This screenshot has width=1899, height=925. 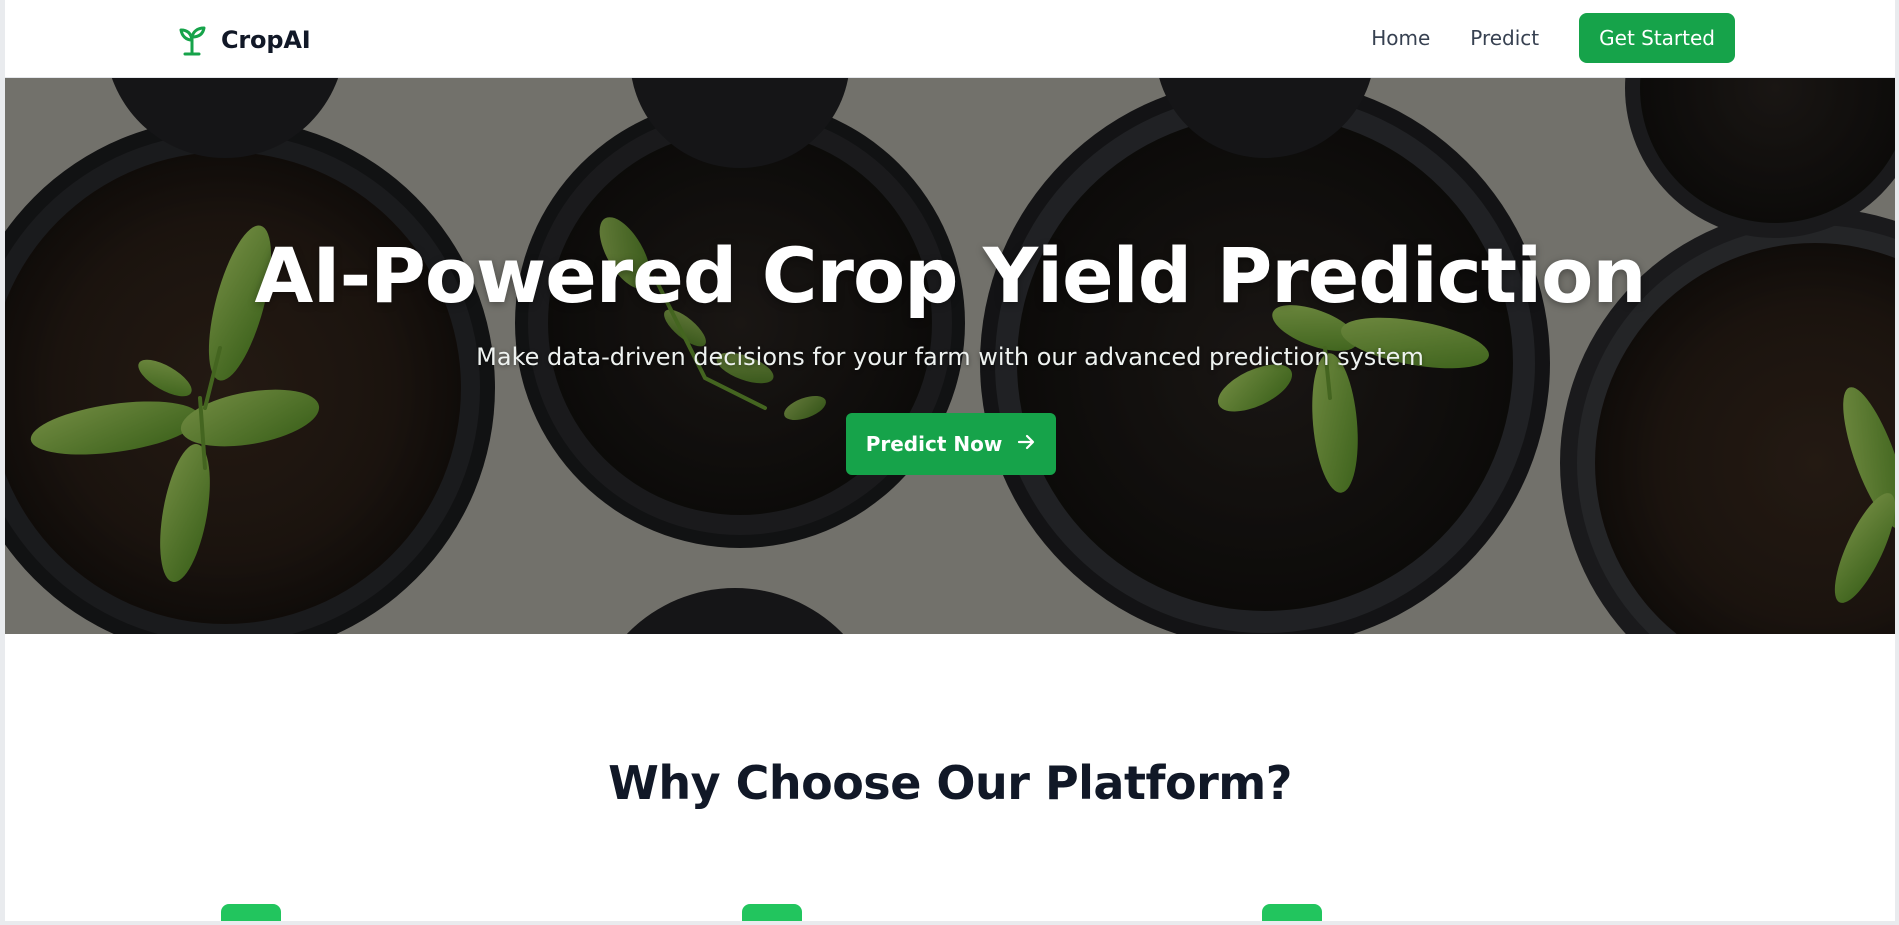 What do you see at coordinates (1553, 38) in the screenshot?
I see `main-nav: Home Predict Get Started` at bounding box center [1553, 38].